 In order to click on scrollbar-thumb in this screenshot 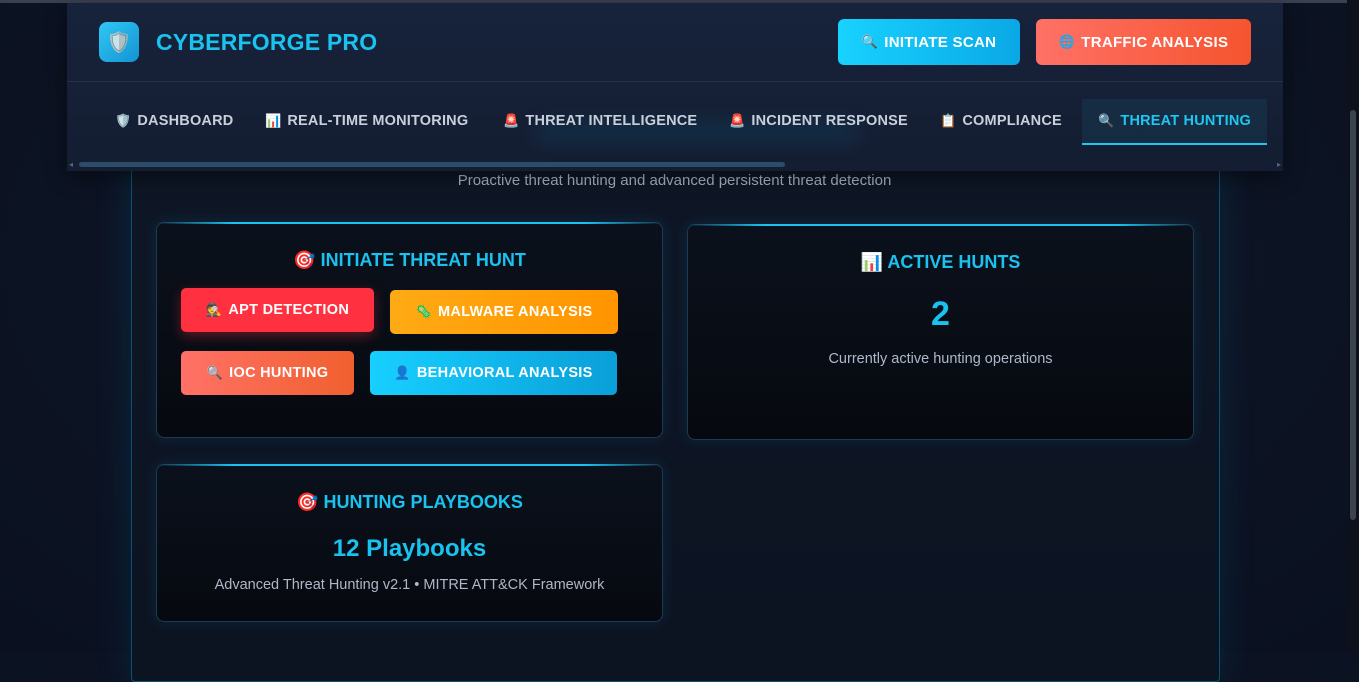, I will do `click(1353, 315)`.